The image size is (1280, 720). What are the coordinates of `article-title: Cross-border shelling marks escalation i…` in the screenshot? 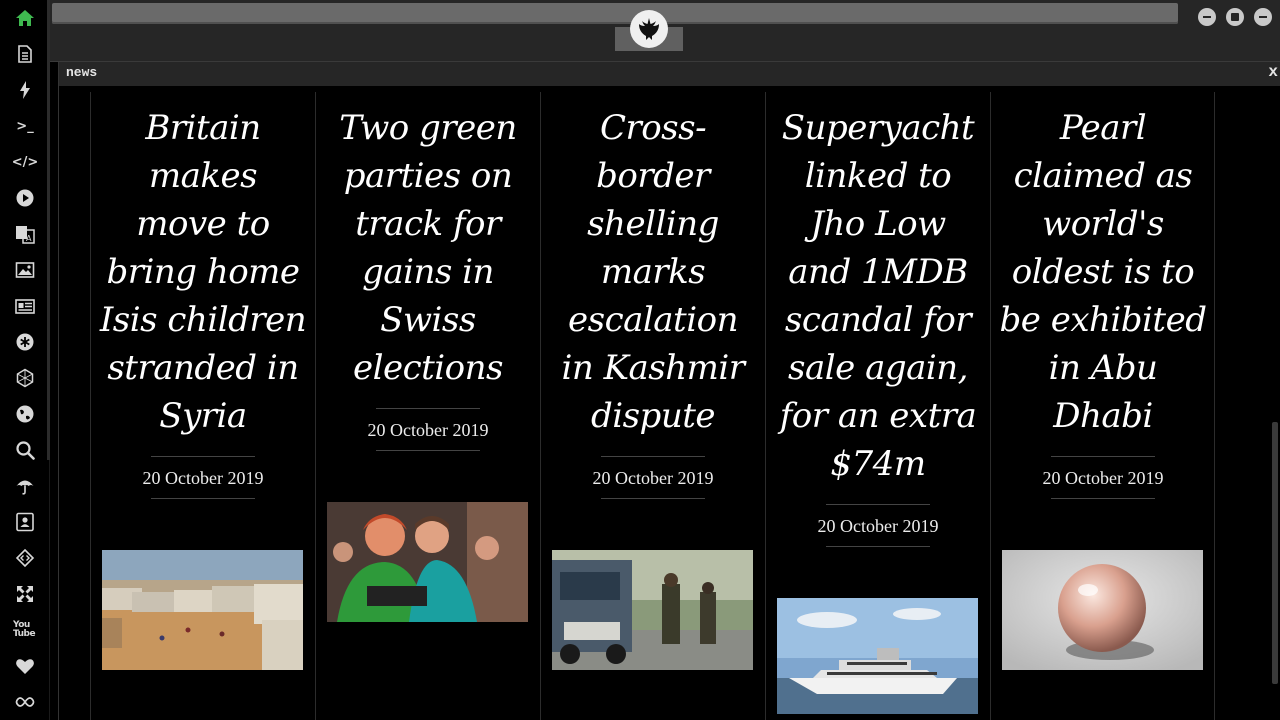 It's located at (653, 272).